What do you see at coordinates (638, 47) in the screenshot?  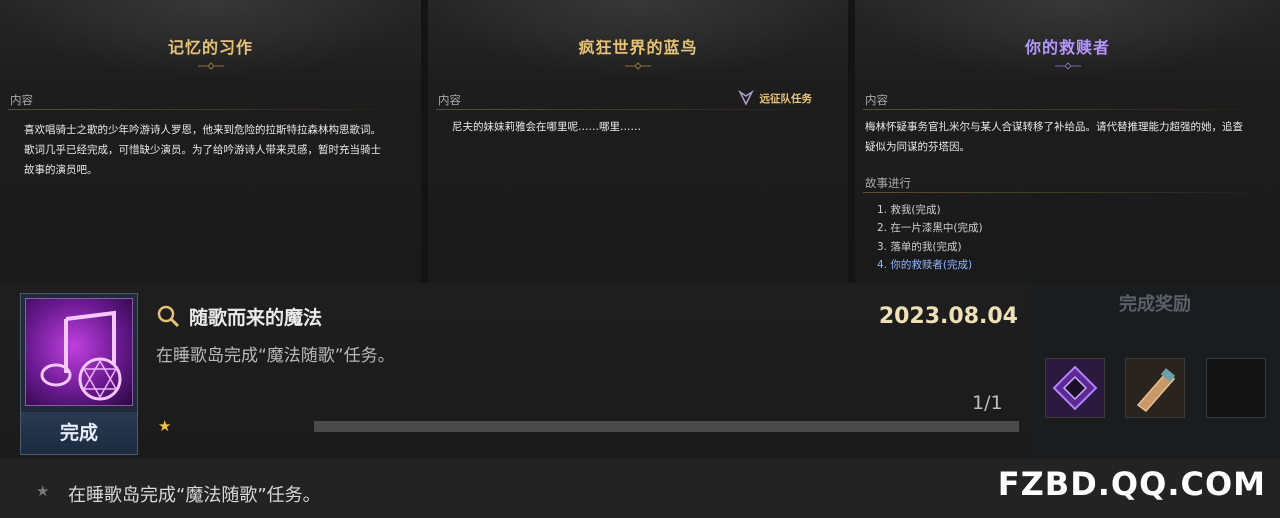 I see `quest-card-title: 疯狂世界的蓝鸟` at bounding box center [638, 47].